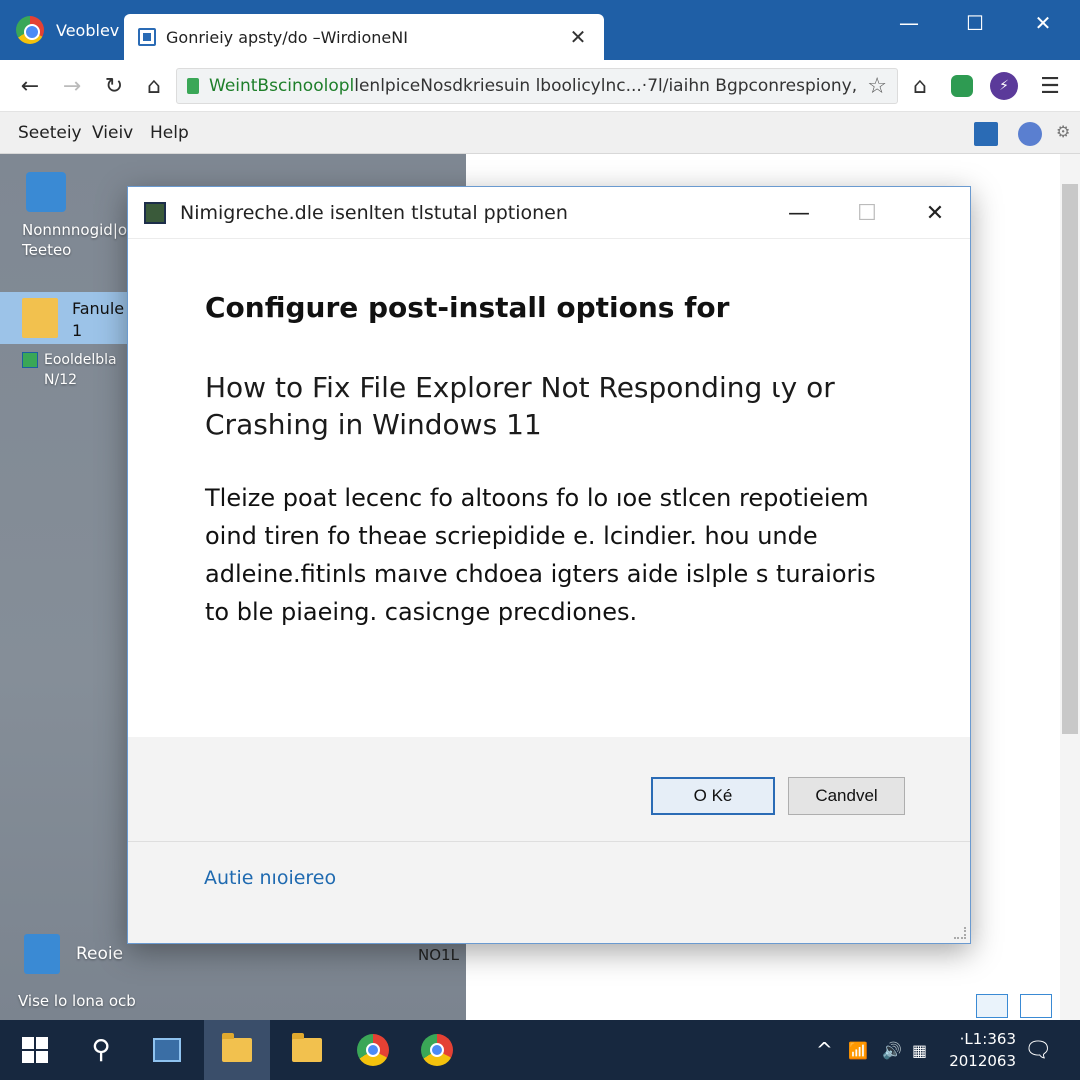  I want to click on search-button: ⚲, so click(101, 1050).